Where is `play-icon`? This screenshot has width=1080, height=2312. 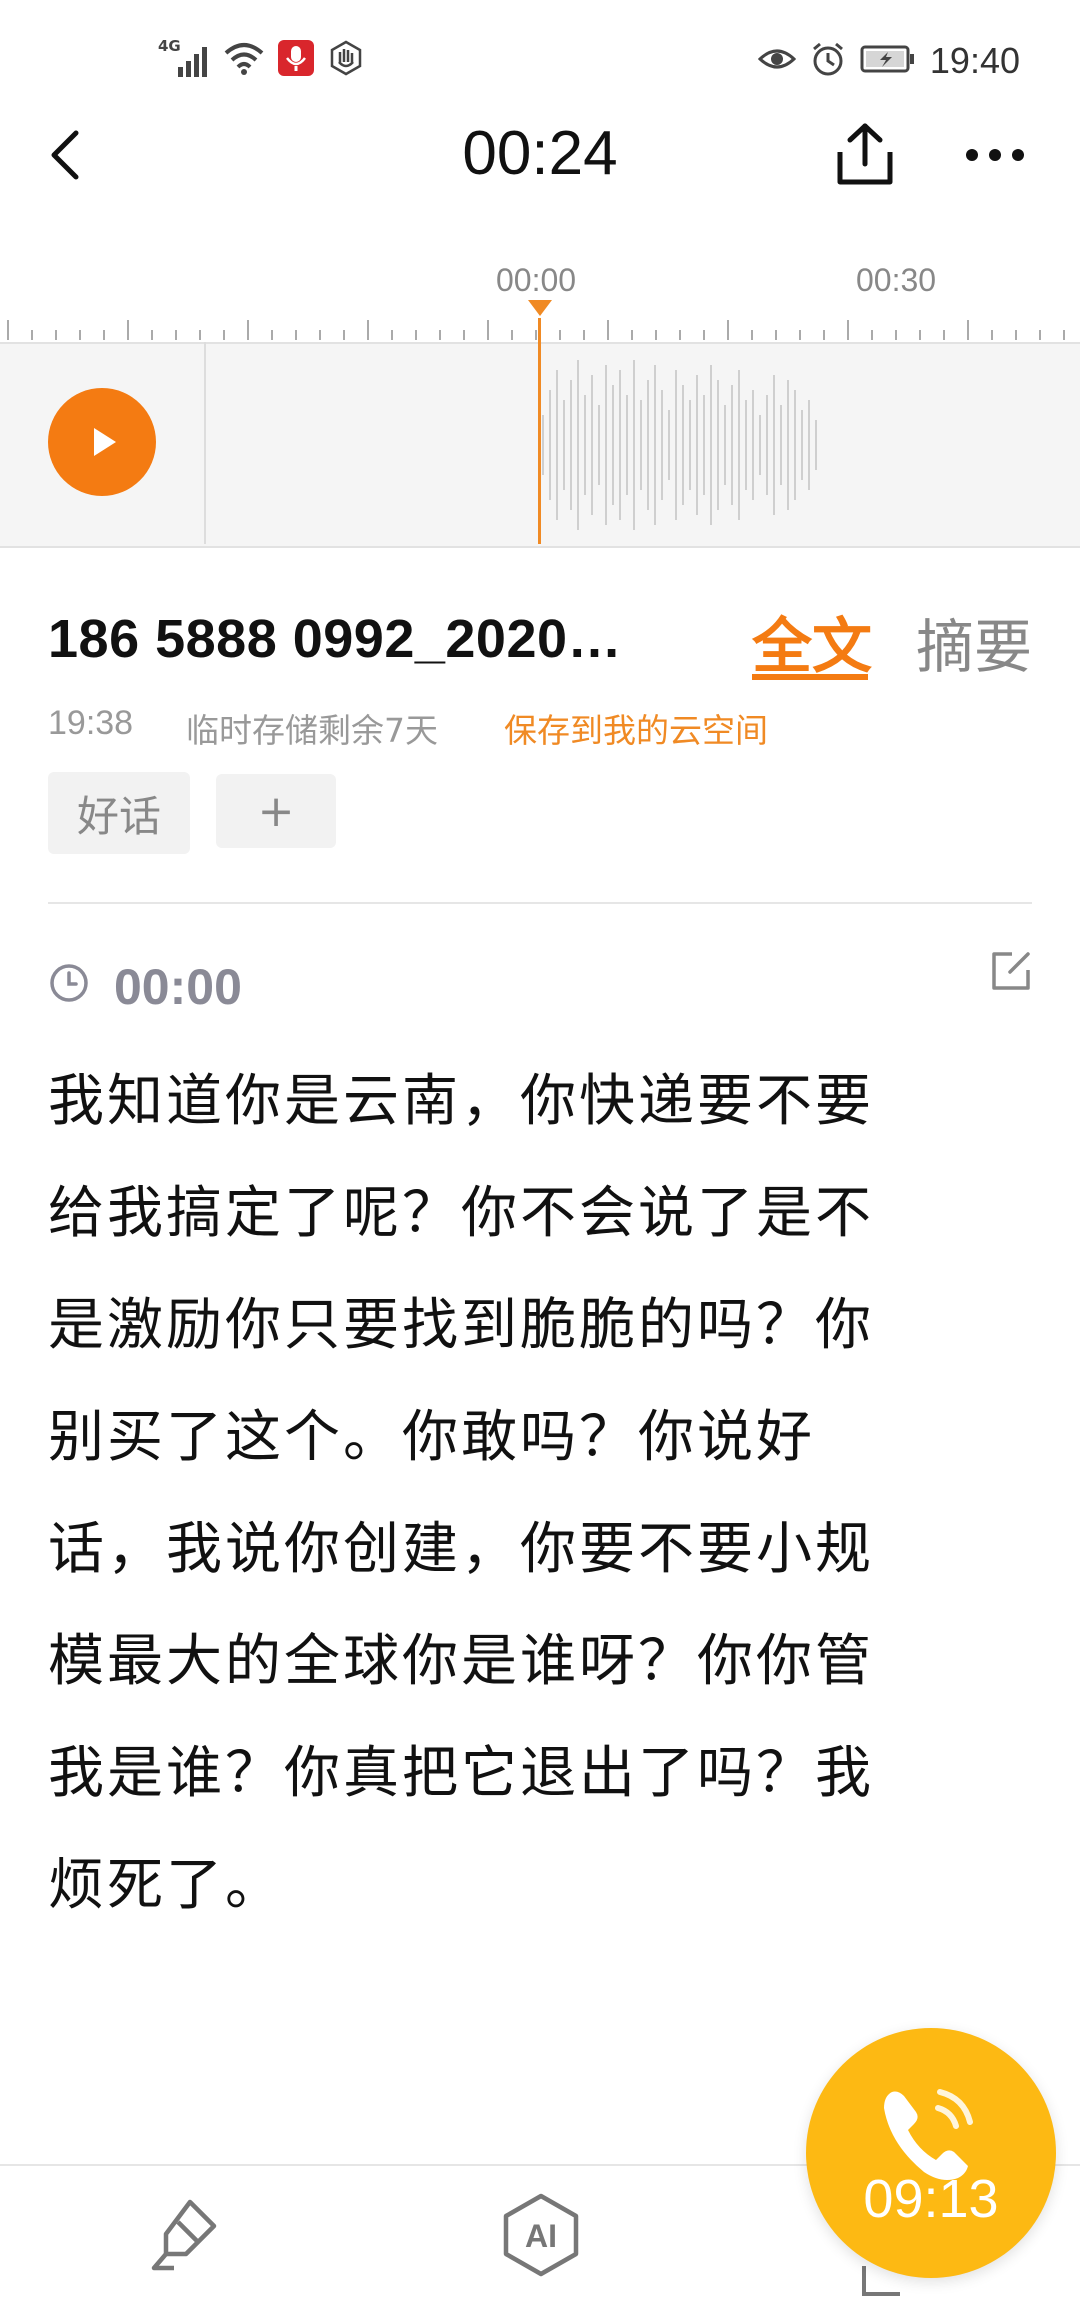
play-icon is located at coordinates (105, 442).